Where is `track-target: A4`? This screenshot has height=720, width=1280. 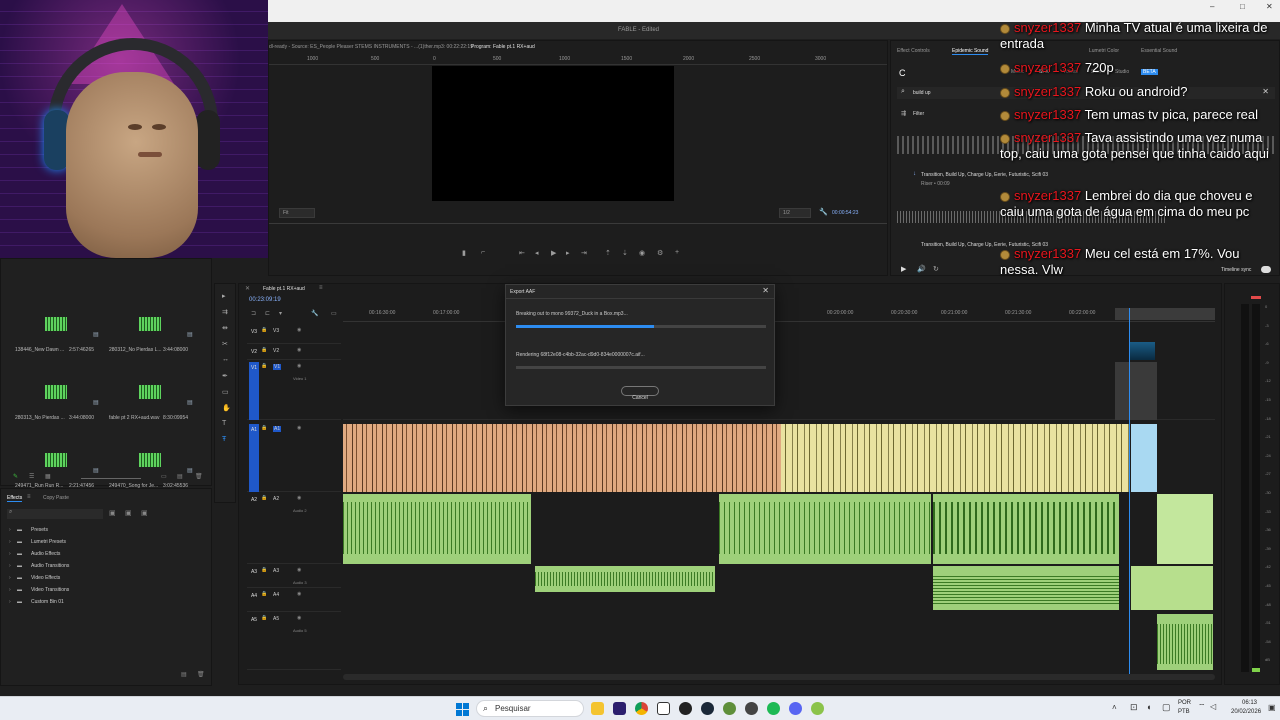
track-target: A4 is located at coordinates (254, 596).